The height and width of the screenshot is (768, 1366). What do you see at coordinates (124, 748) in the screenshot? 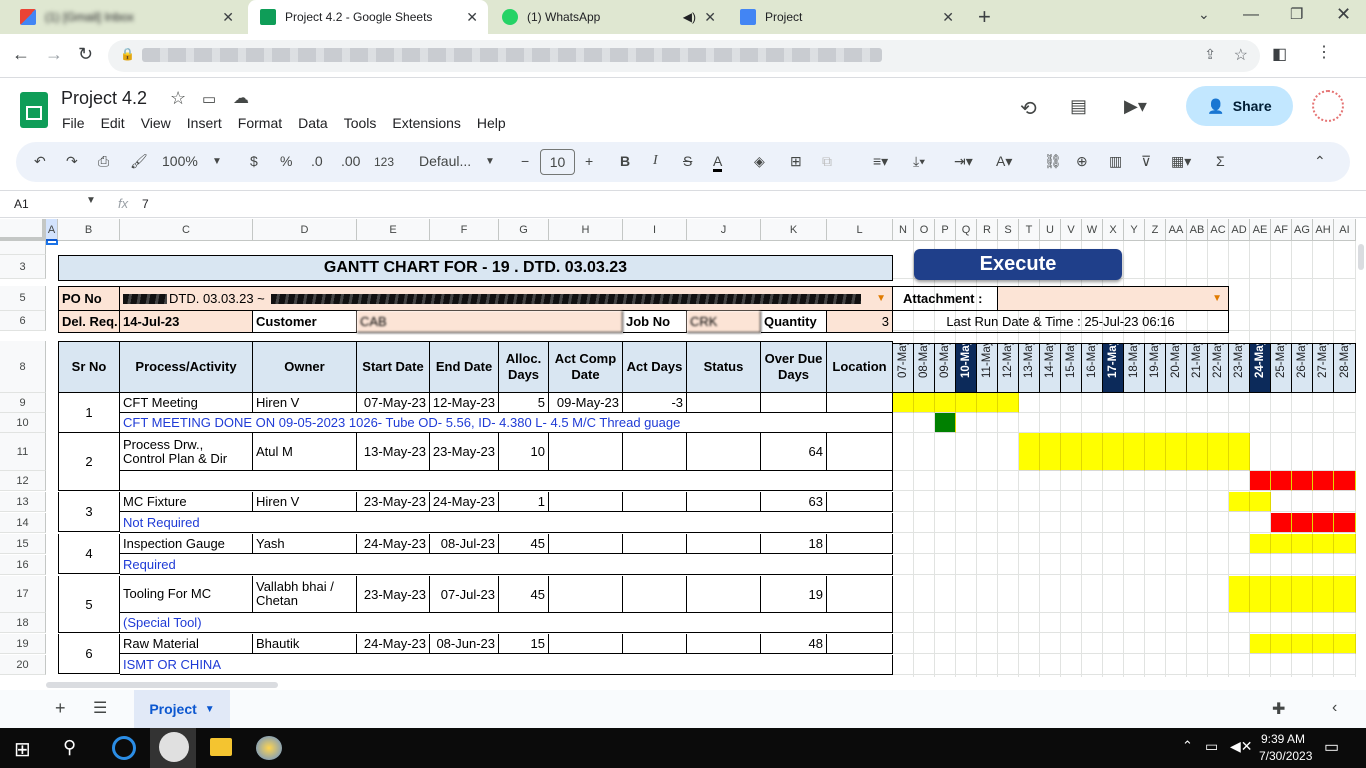
I see `ie-icon` at bounding box center [124, 748].